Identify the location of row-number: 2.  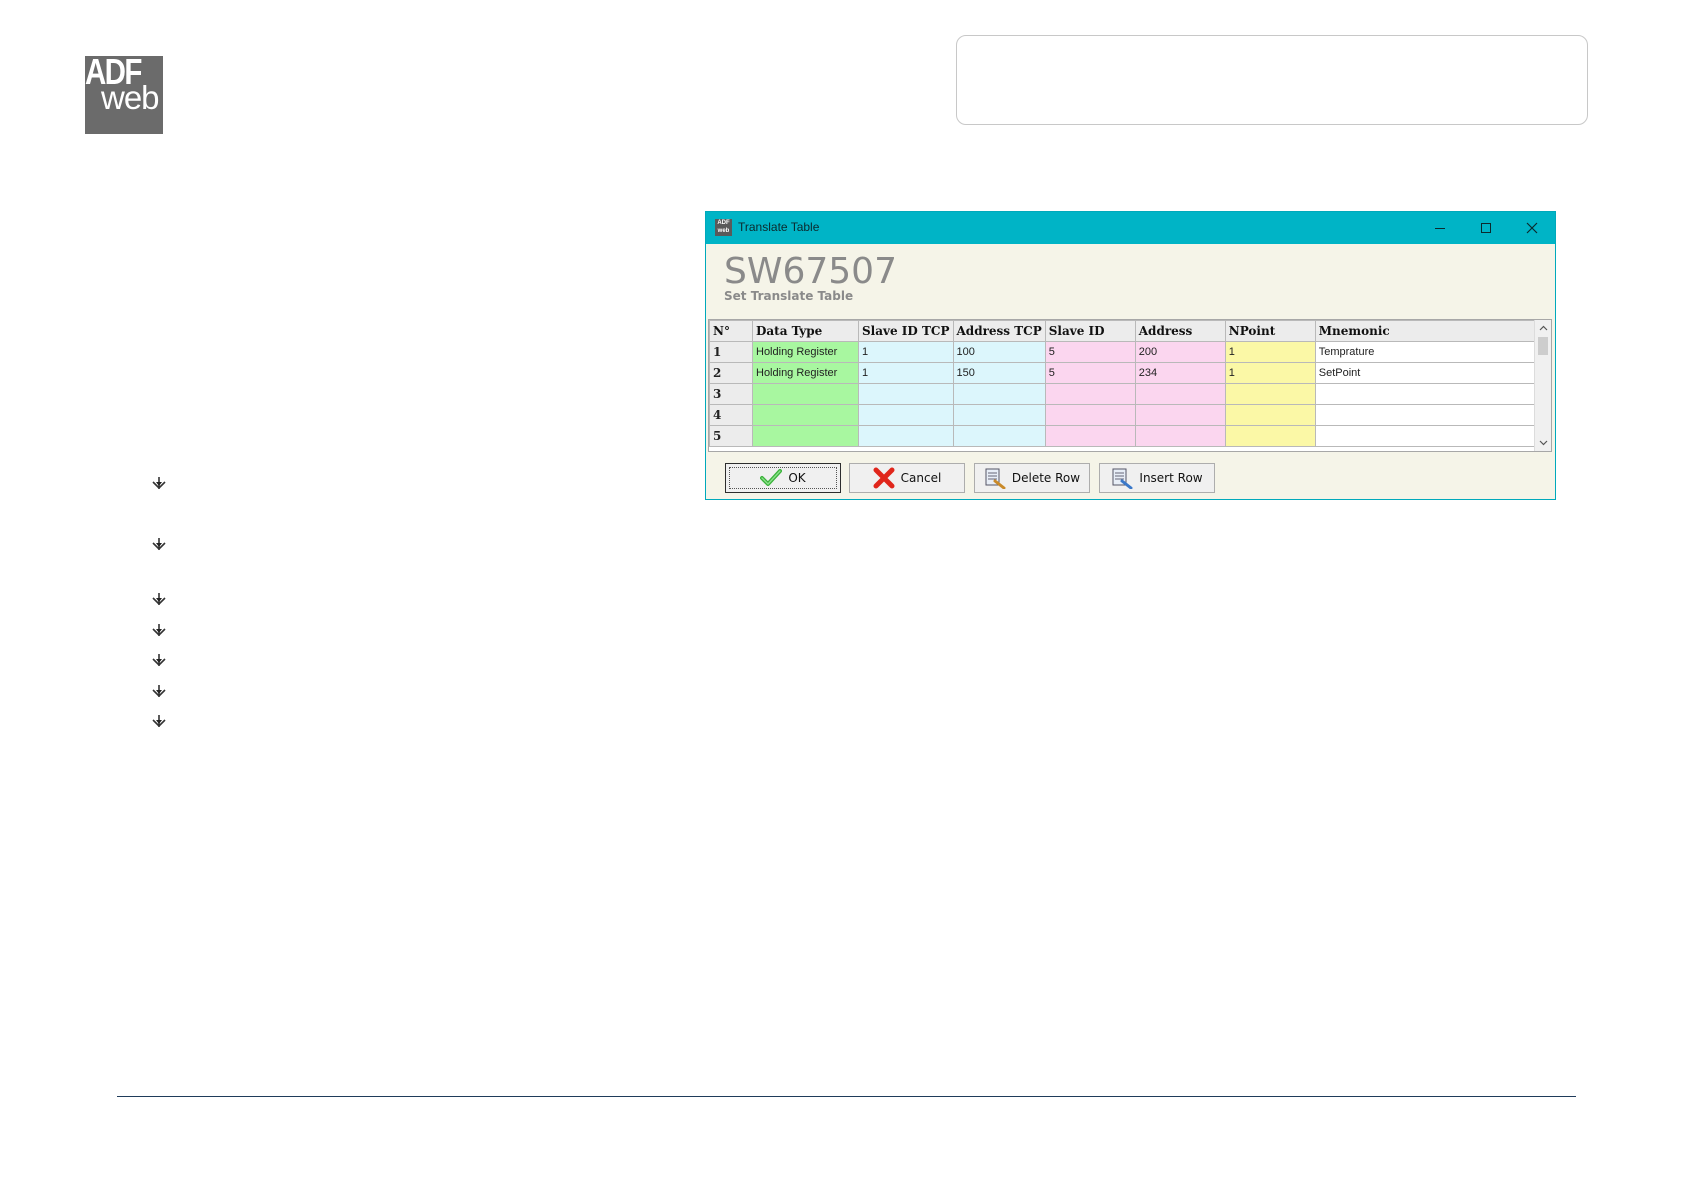
(731, 373).